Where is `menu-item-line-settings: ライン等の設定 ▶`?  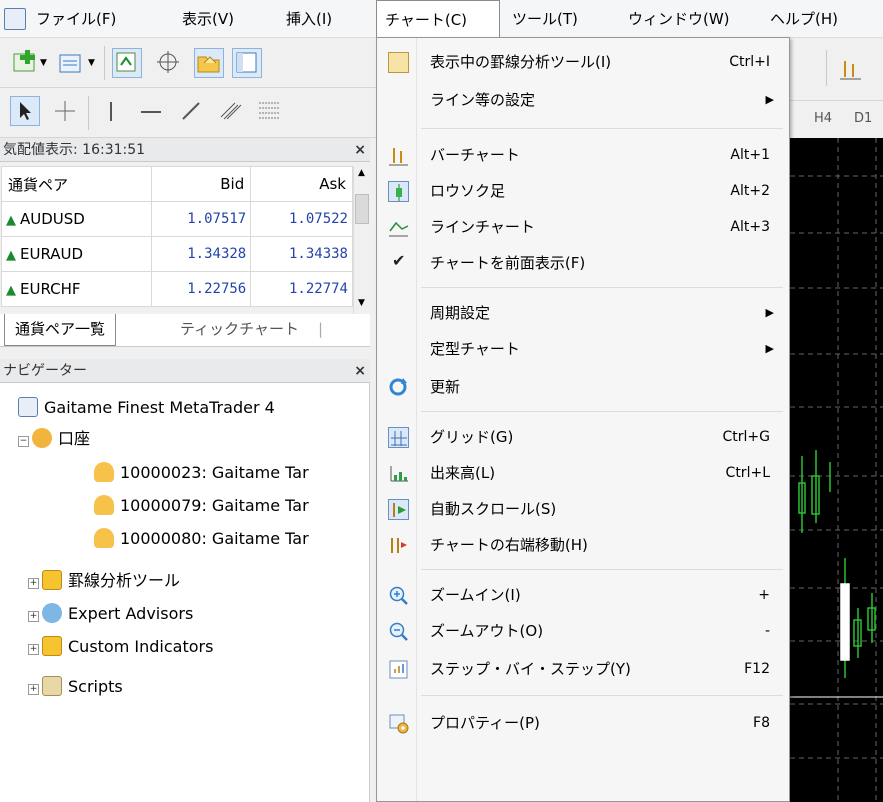 menu-item-line-settings: ライン等の設定 ▶ is located at coordinates (583, 100).